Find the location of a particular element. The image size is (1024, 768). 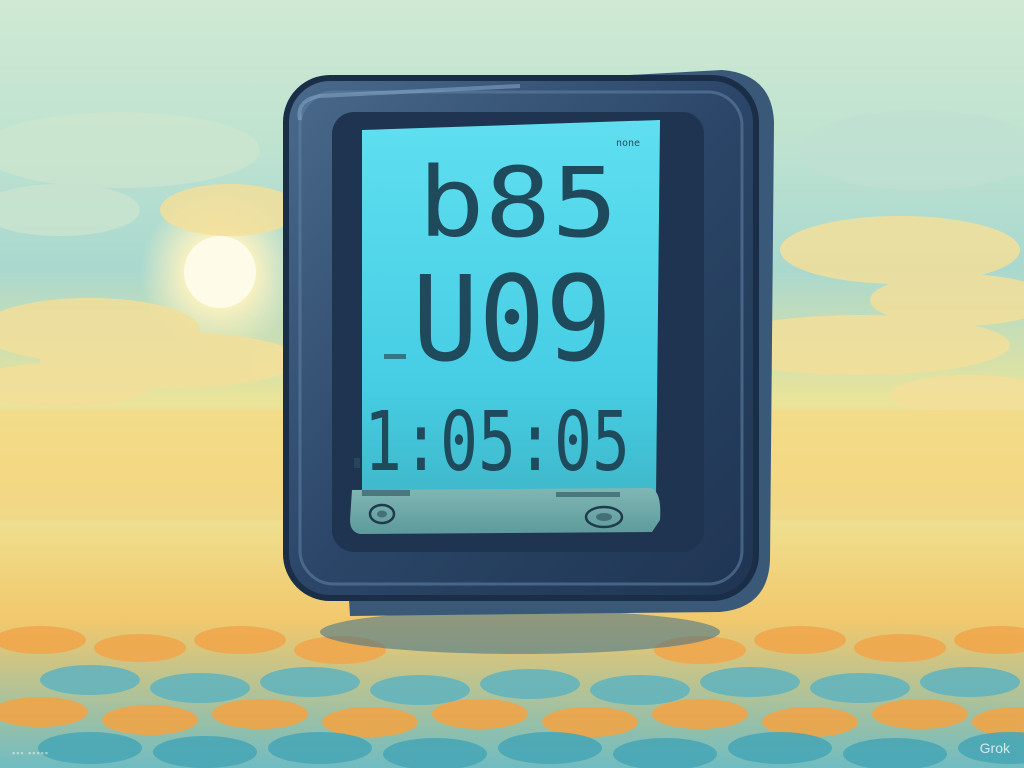

lcd-indicator-bottom-left is located at coordinates (357, 463).